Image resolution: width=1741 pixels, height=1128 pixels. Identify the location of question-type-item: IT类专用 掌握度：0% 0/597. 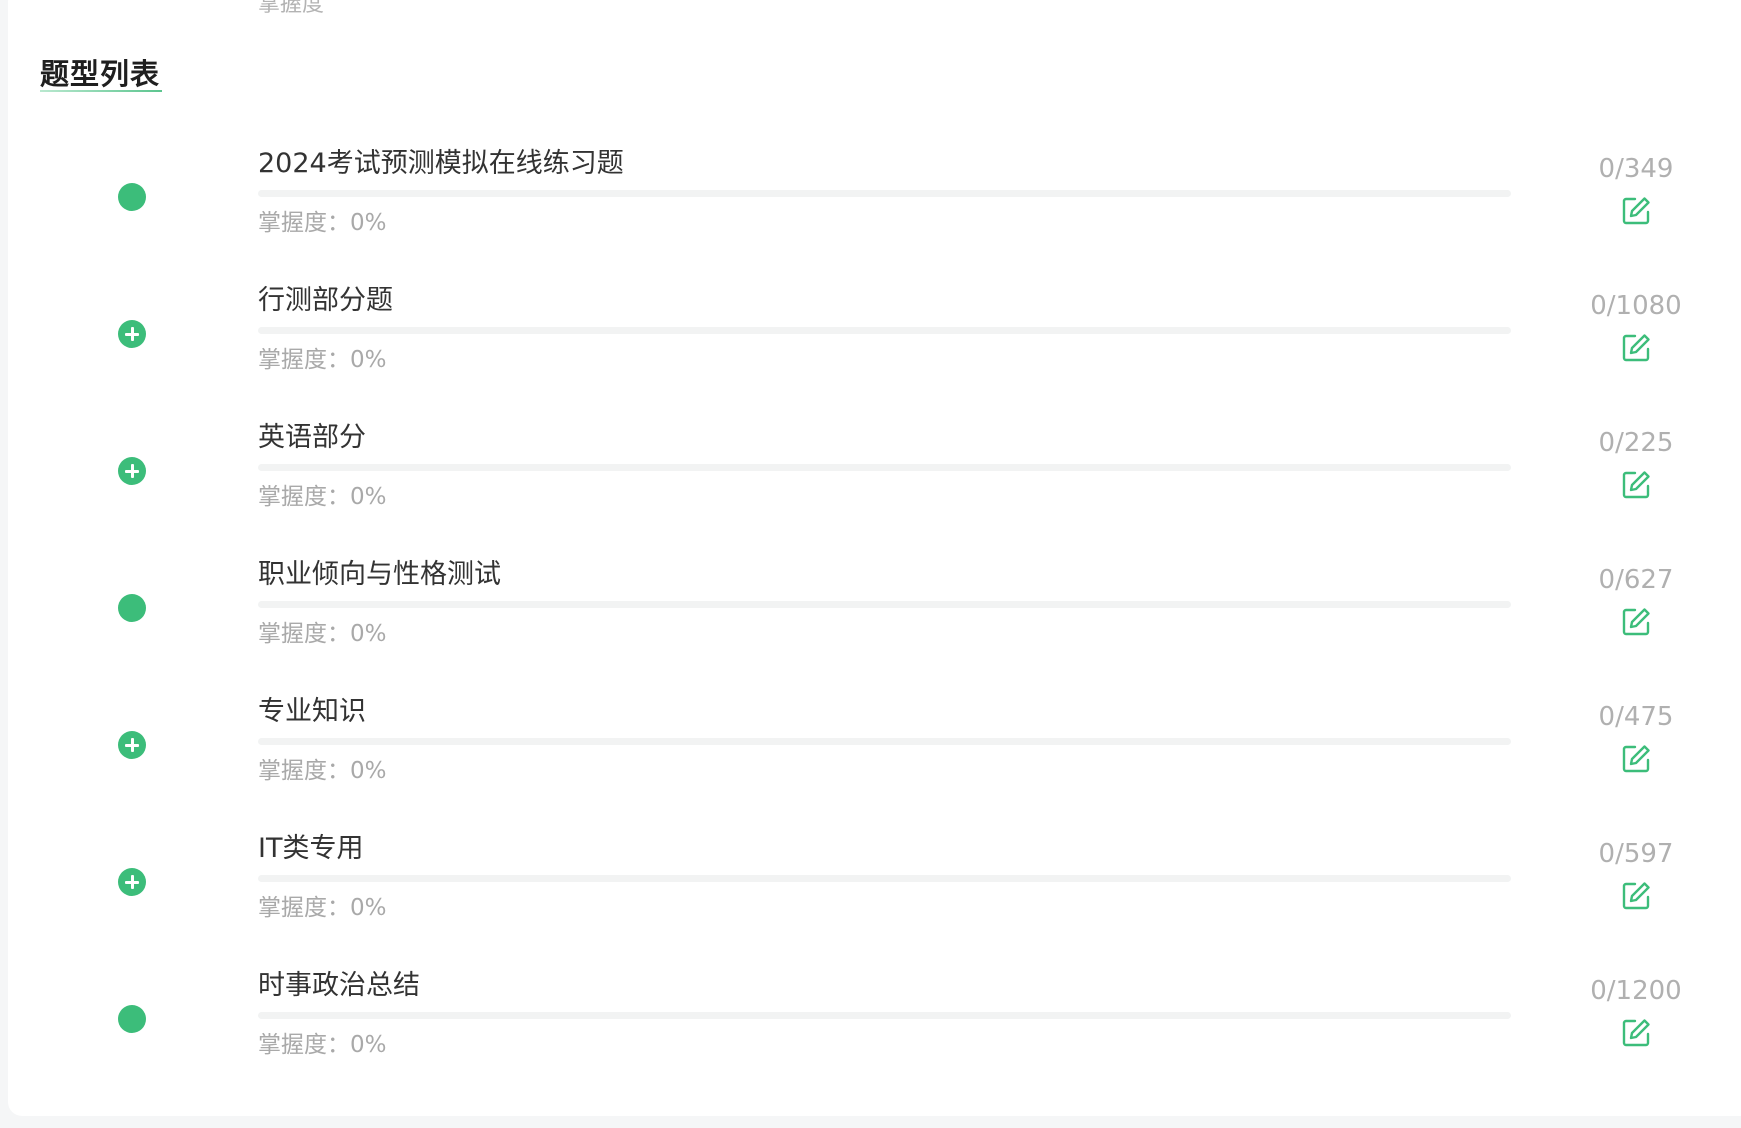
(870, 900).